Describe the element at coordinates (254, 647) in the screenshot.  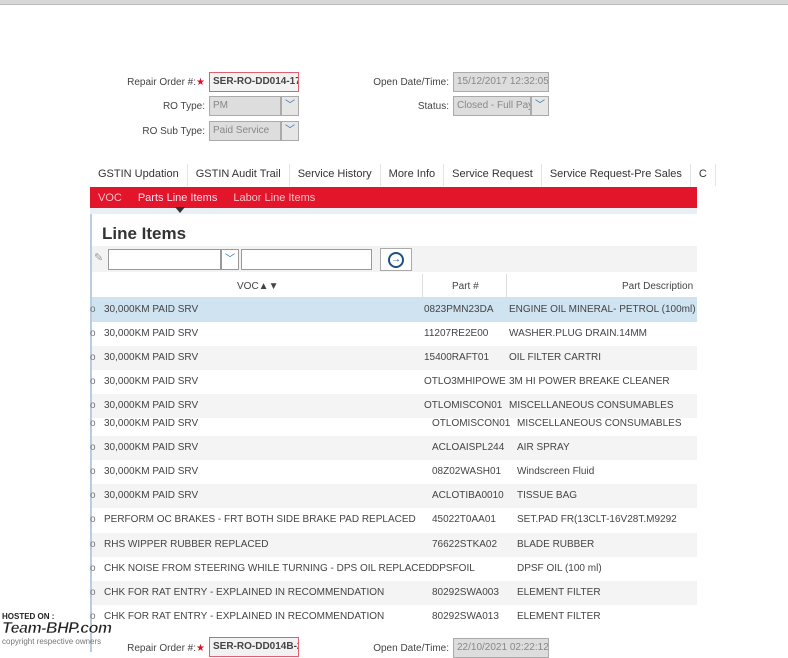
I see `footer-repair-order-field: SER-RO-DD014B-21` at that location.